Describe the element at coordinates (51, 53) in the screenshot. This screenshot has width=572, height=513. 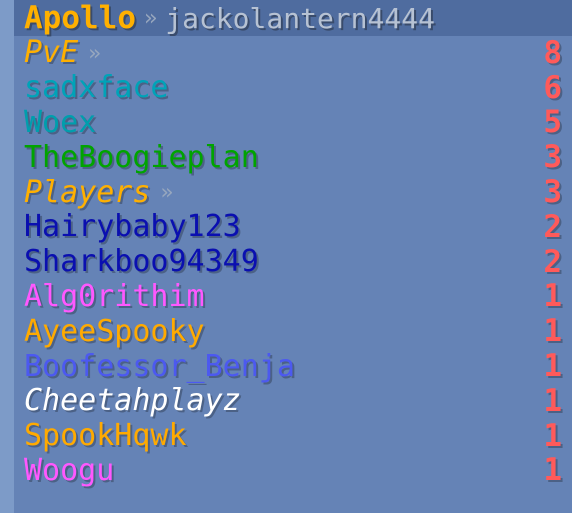
I see `row-name: PvE` at that location.